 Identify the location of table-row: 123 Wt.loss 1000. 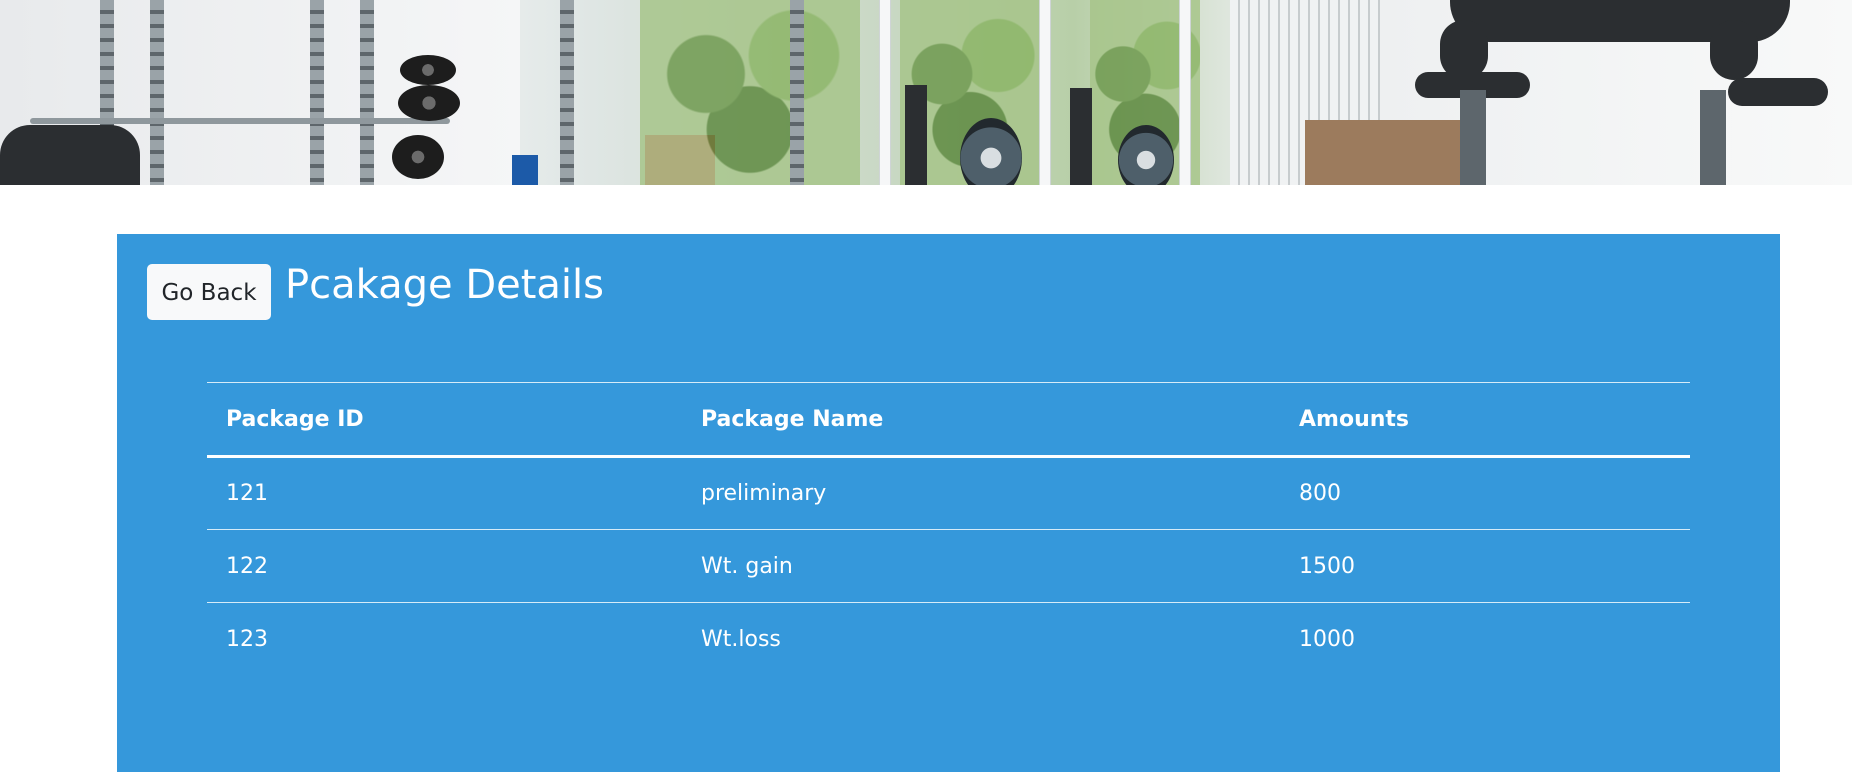
(948, 639).